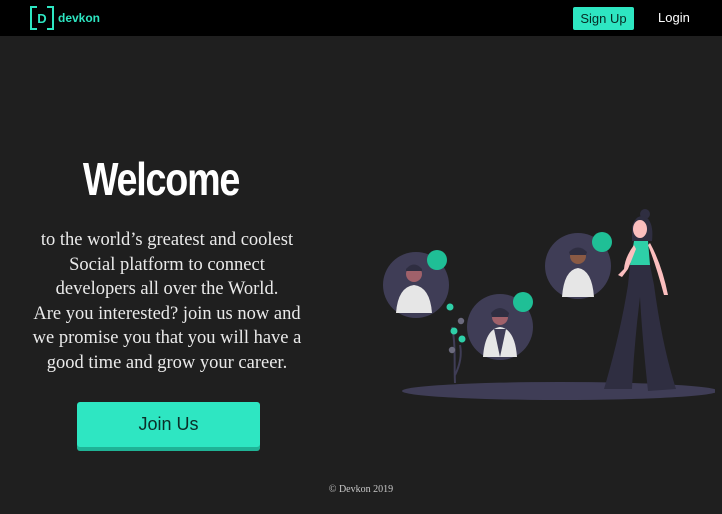 This screenshot has height=514, width=722. I want to click on logo-letter: D, so click(42, 18).